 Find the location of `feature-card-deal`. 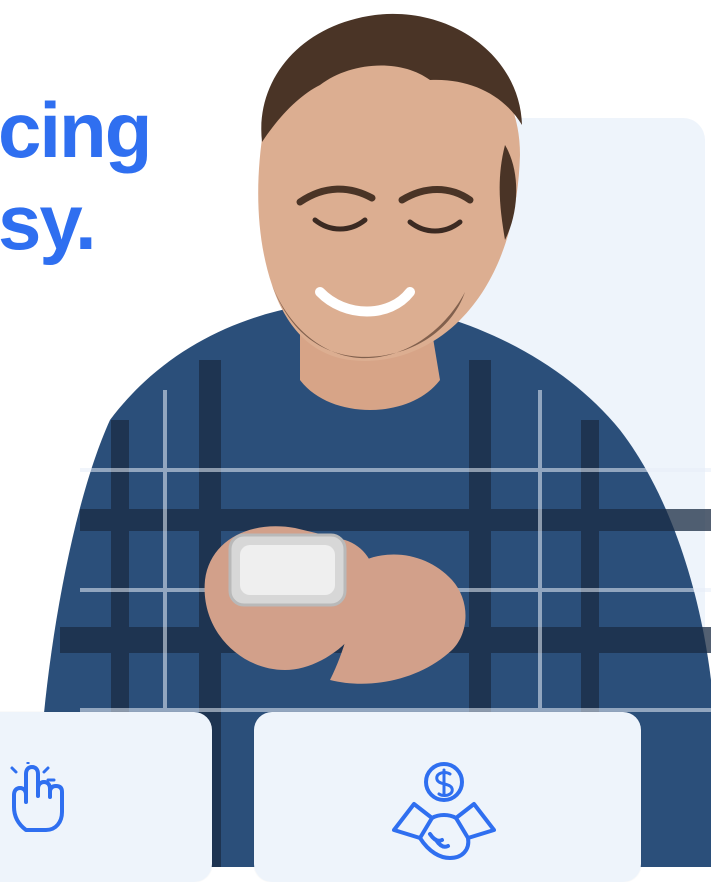

feature-card-deal is located at coordinates (447, 797).